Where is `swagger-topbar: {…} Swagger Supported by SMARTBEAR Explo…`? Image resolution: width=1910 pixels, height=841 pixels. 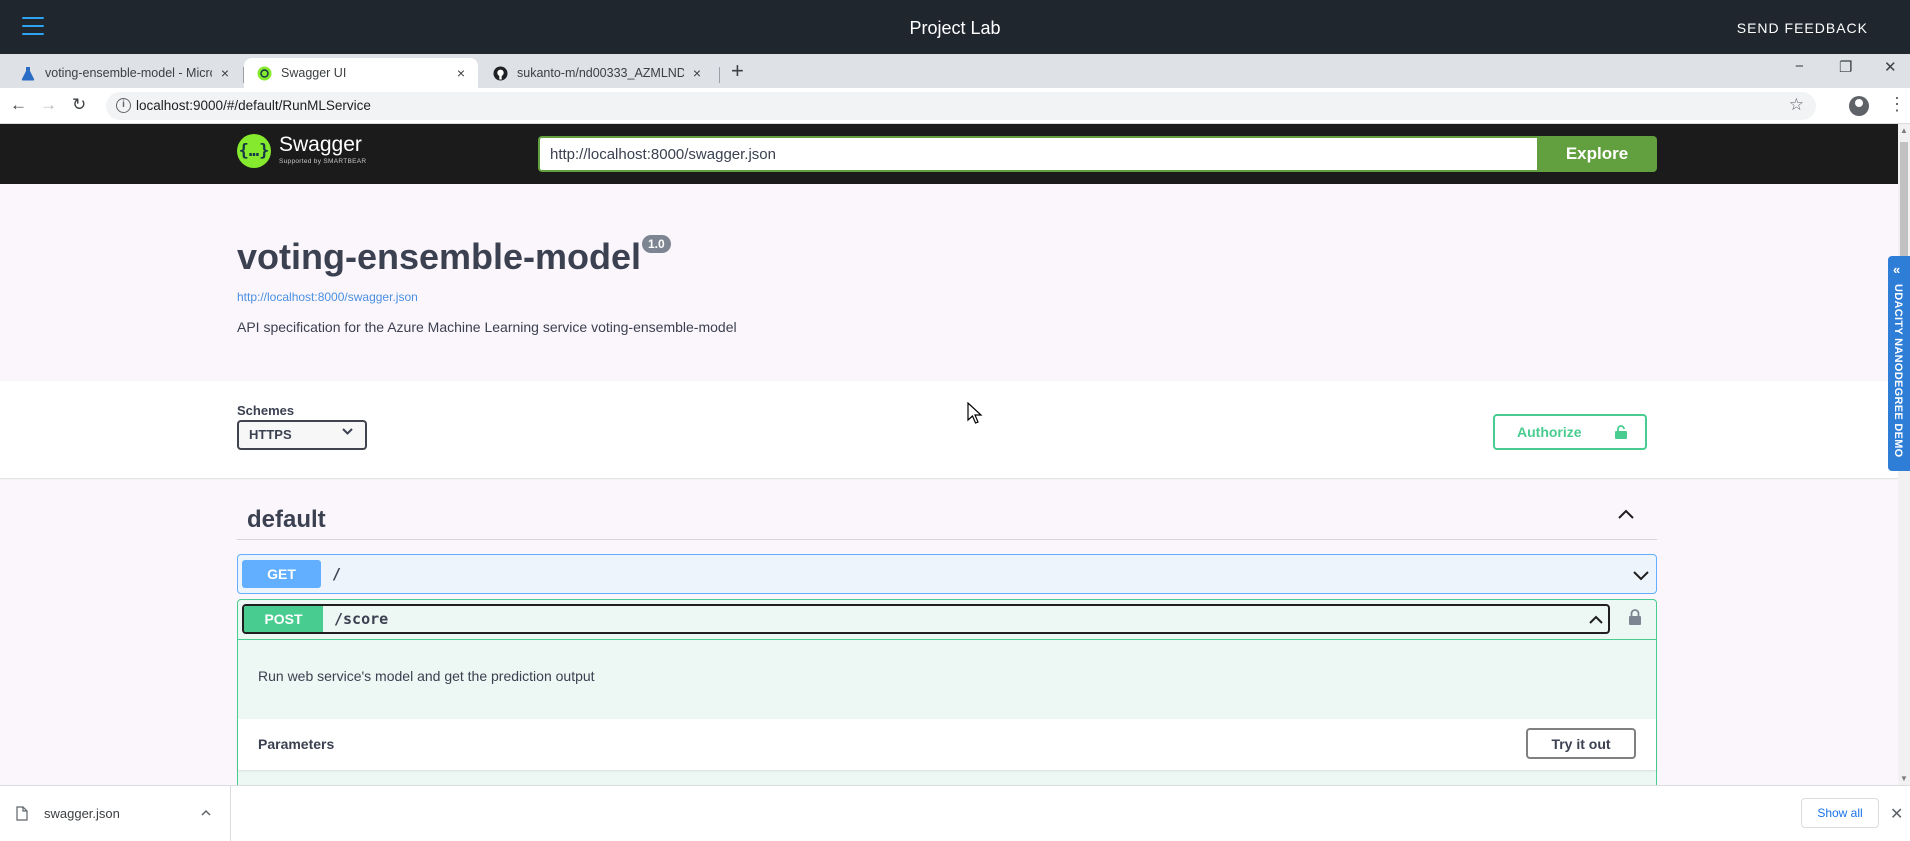 swagger-topbar: {…} Swagger Supported by SMARTBEAR Explo… is located at coordinates (949, 154).